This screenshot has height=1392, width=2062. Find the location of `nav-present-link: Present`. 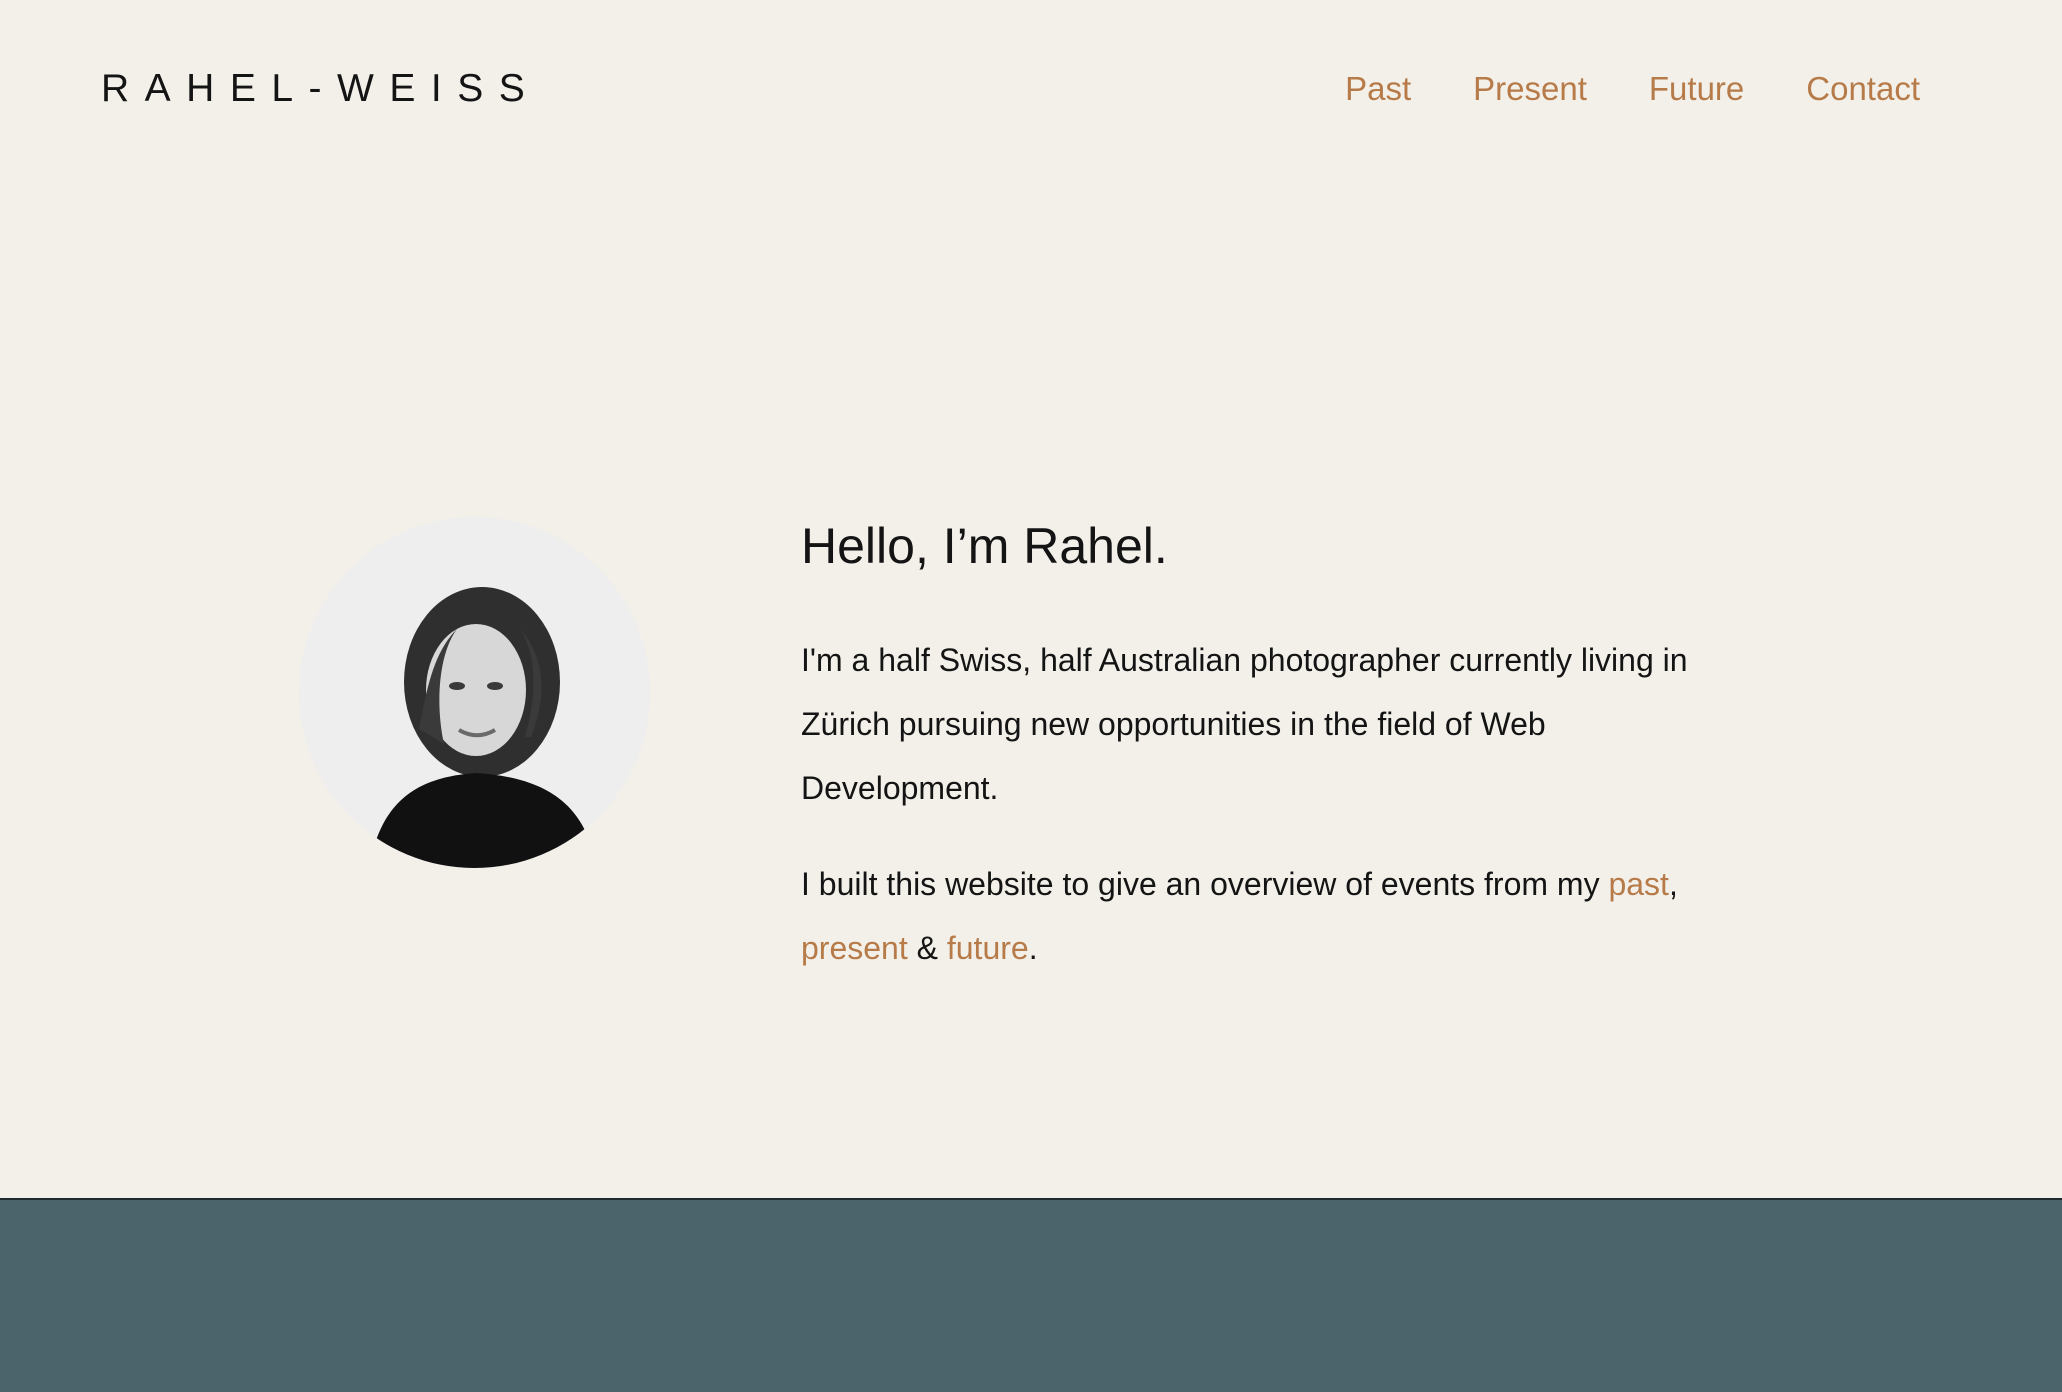

nav-present-link: Present is located at coordinates (1530, 89).